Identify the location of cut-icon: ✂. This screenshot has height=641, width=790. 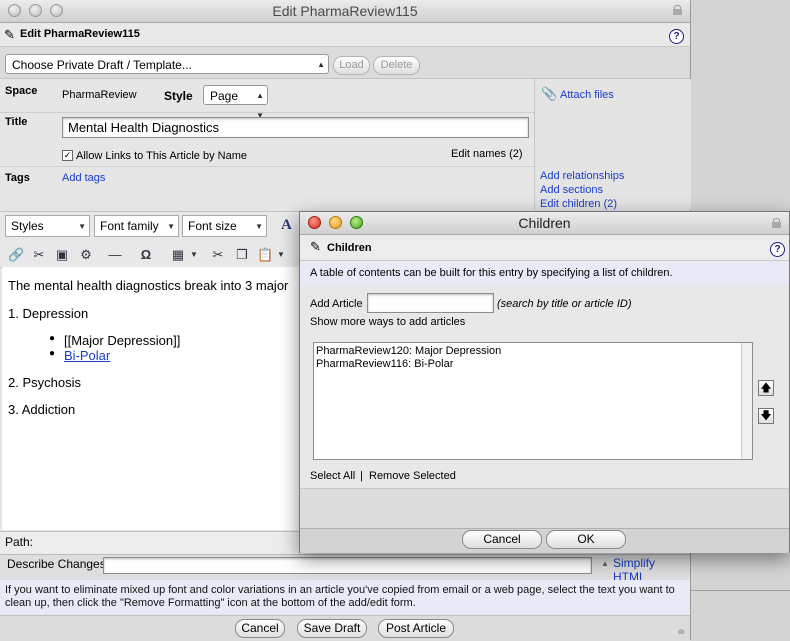
(218, 255).